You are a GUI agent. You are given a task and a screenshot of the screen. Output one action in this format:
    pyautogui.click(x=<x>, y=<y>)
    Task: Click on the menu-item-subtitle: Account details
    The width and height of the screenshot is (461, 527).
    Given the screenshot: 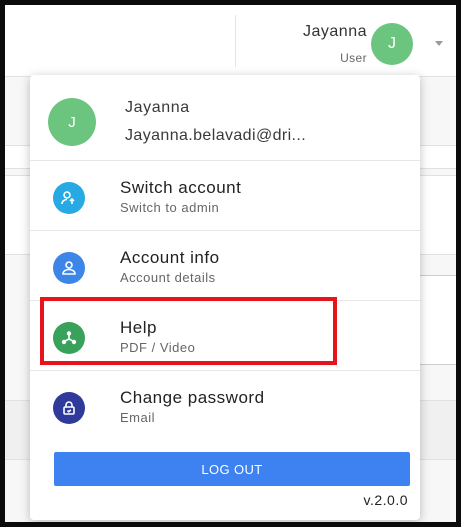 What is the action you would take?
    pyautogui.click(x=168, y=277)
    